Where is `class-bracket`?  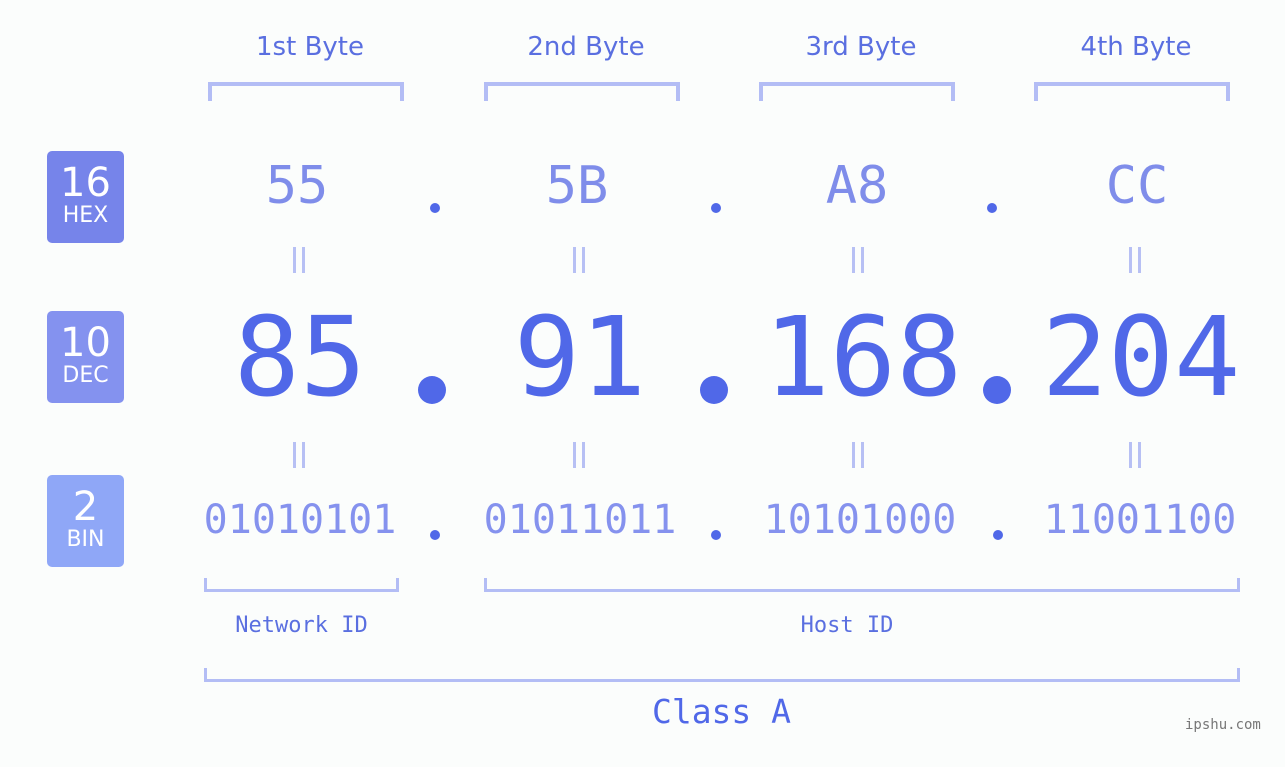 class-bracket is located at coordinates (722, 675).